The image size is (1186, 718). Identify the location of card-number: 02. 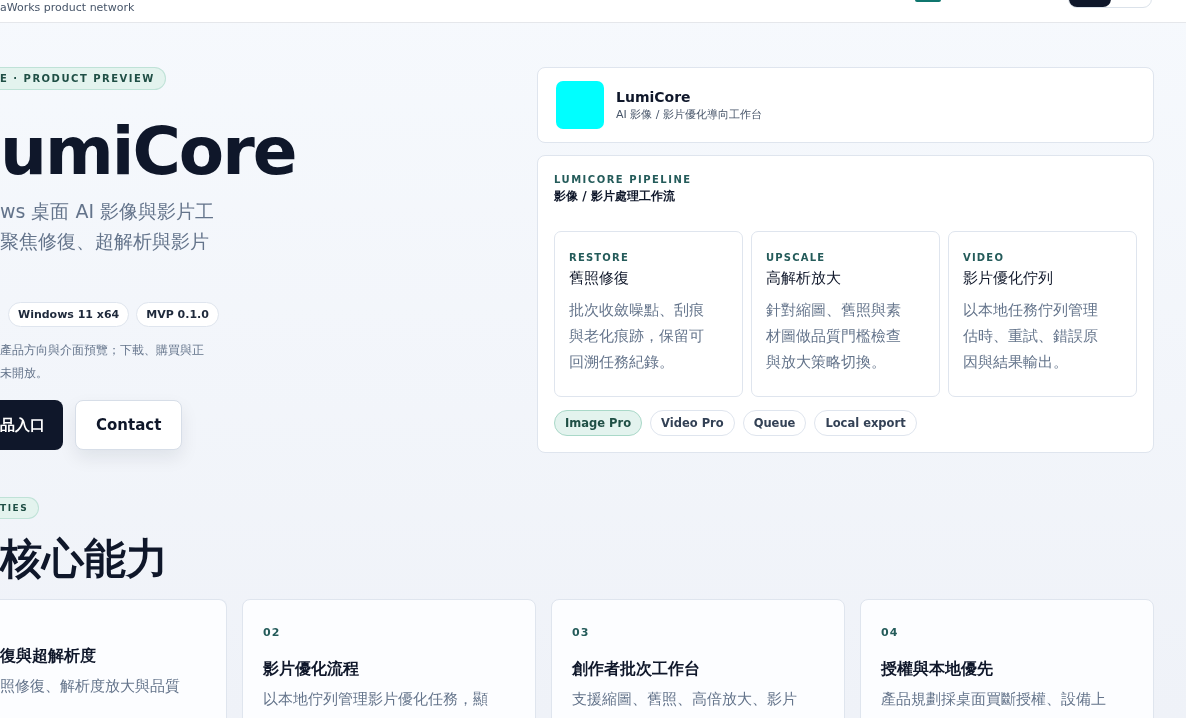
(272, 632).